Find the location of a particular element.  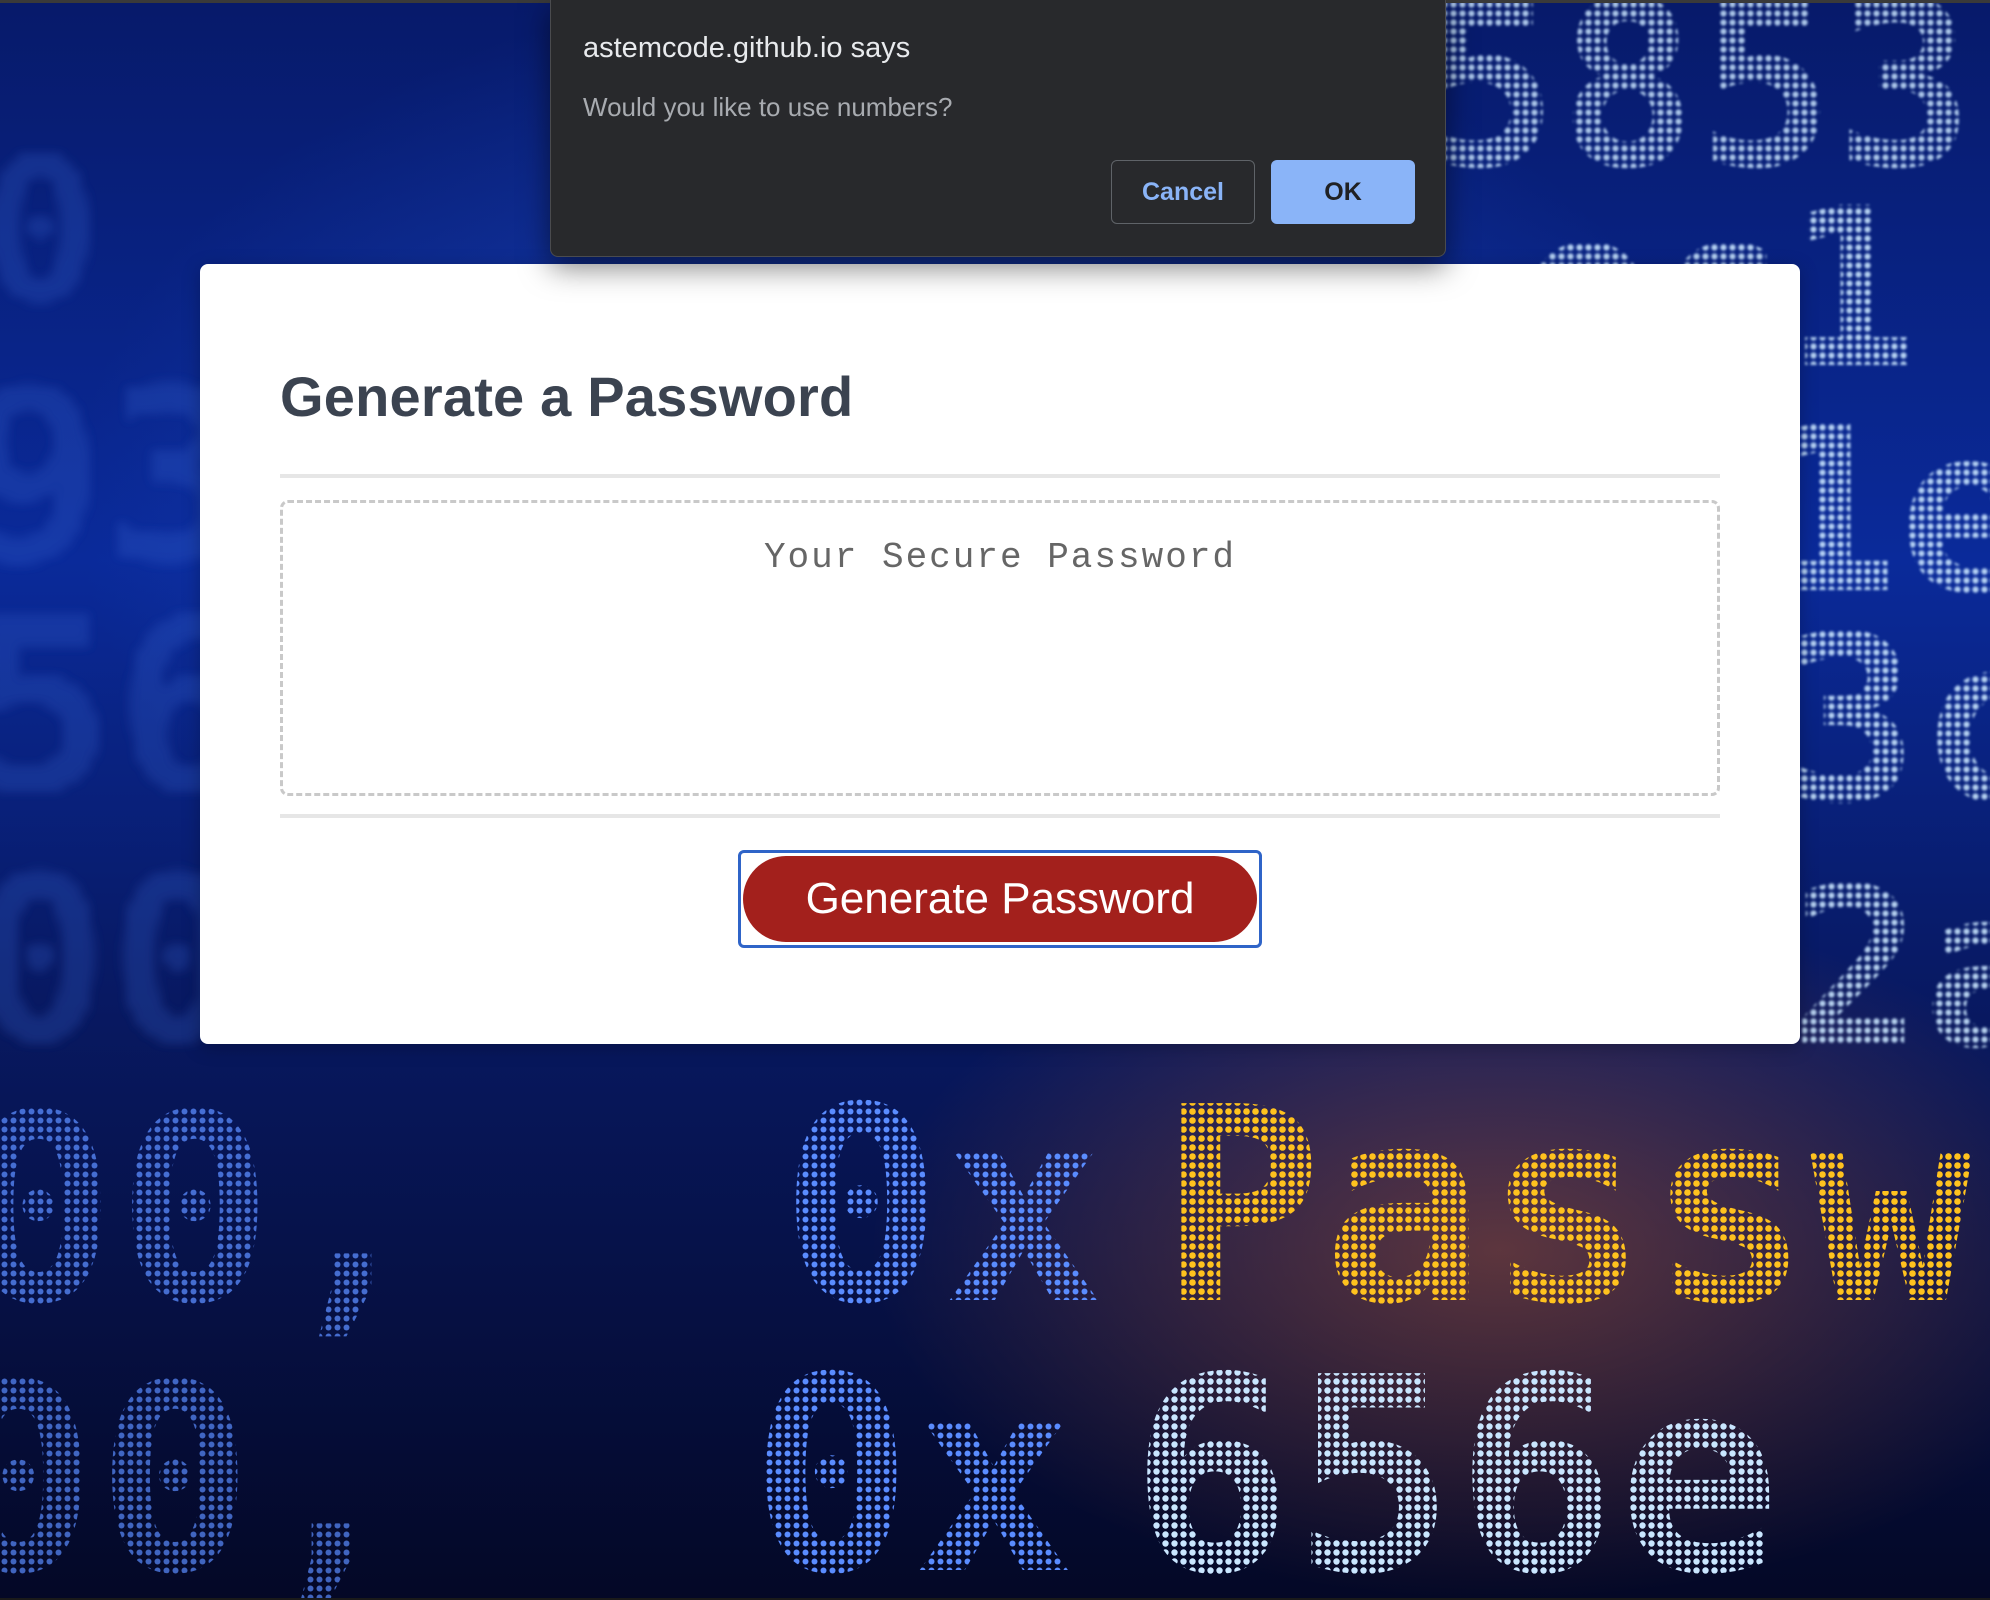

cancel-button: Cancel is located at coordinates (1183, 192).